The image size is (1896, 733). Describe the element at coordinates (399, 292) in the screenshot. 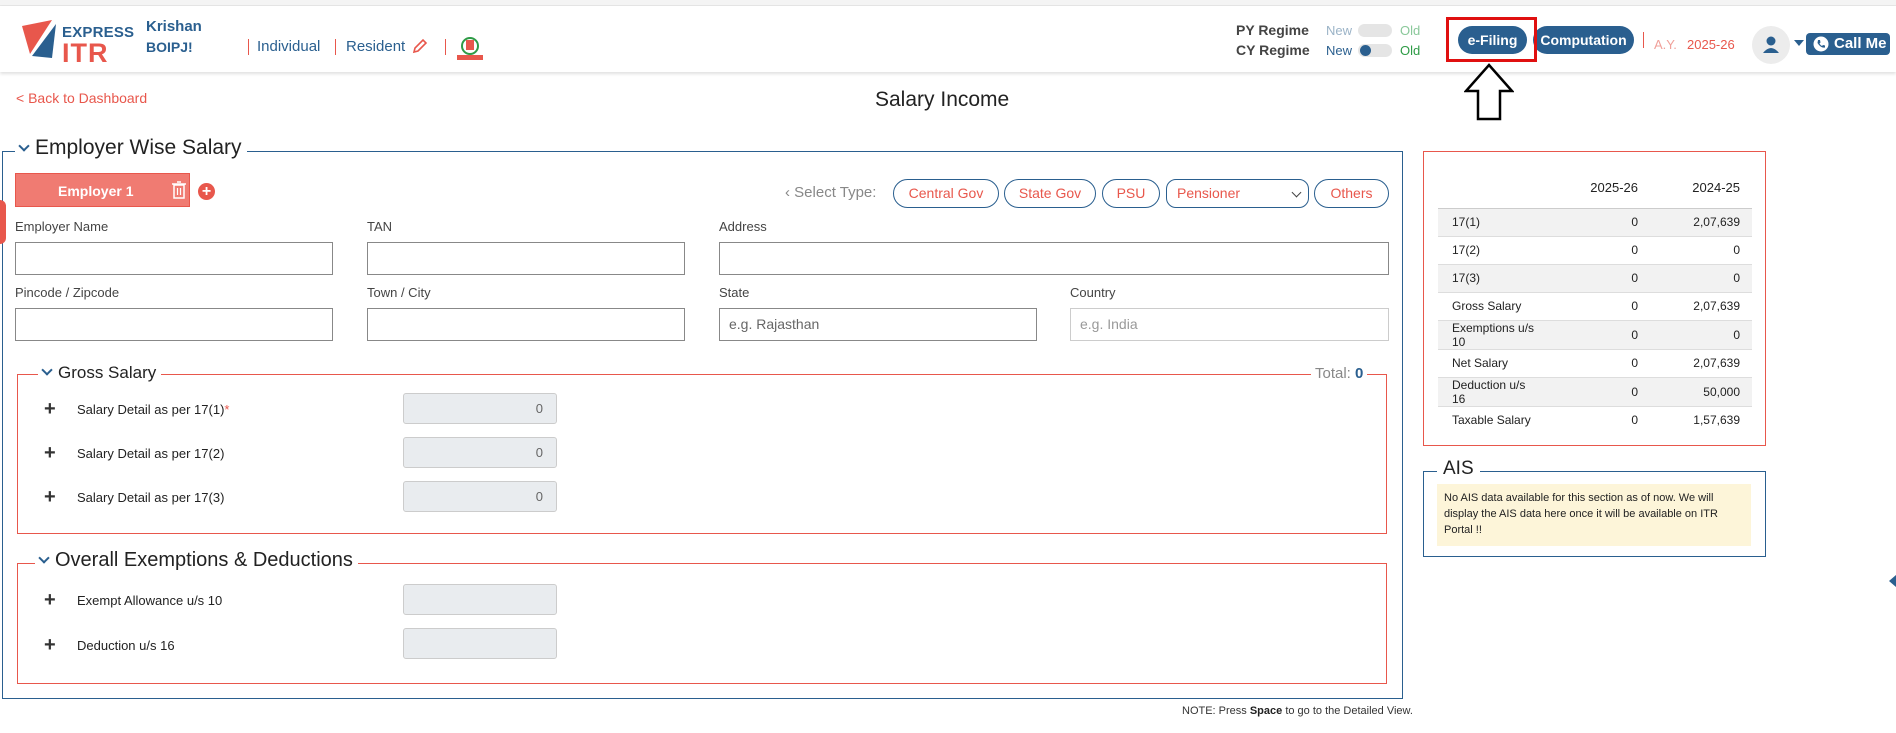

I see `town-city-label: Town / City` at that location.